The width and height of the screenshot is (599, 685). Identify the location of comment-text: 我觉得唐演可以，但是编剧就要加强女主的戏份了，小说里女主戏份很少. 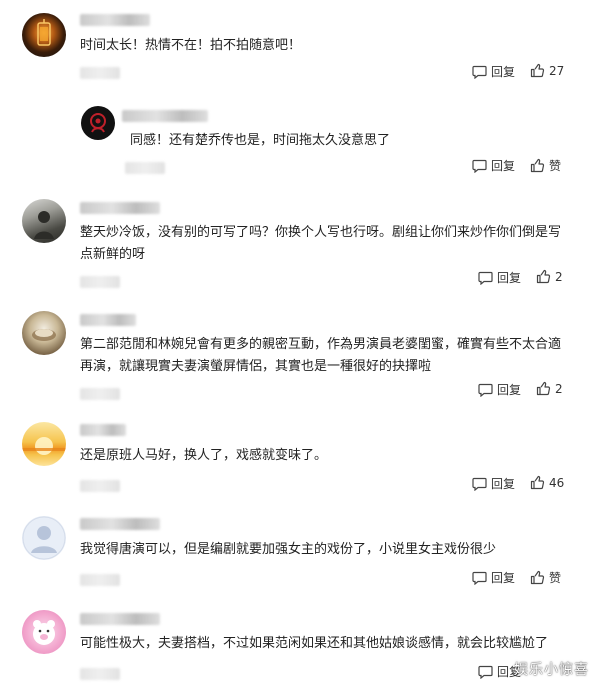
(288, 549).